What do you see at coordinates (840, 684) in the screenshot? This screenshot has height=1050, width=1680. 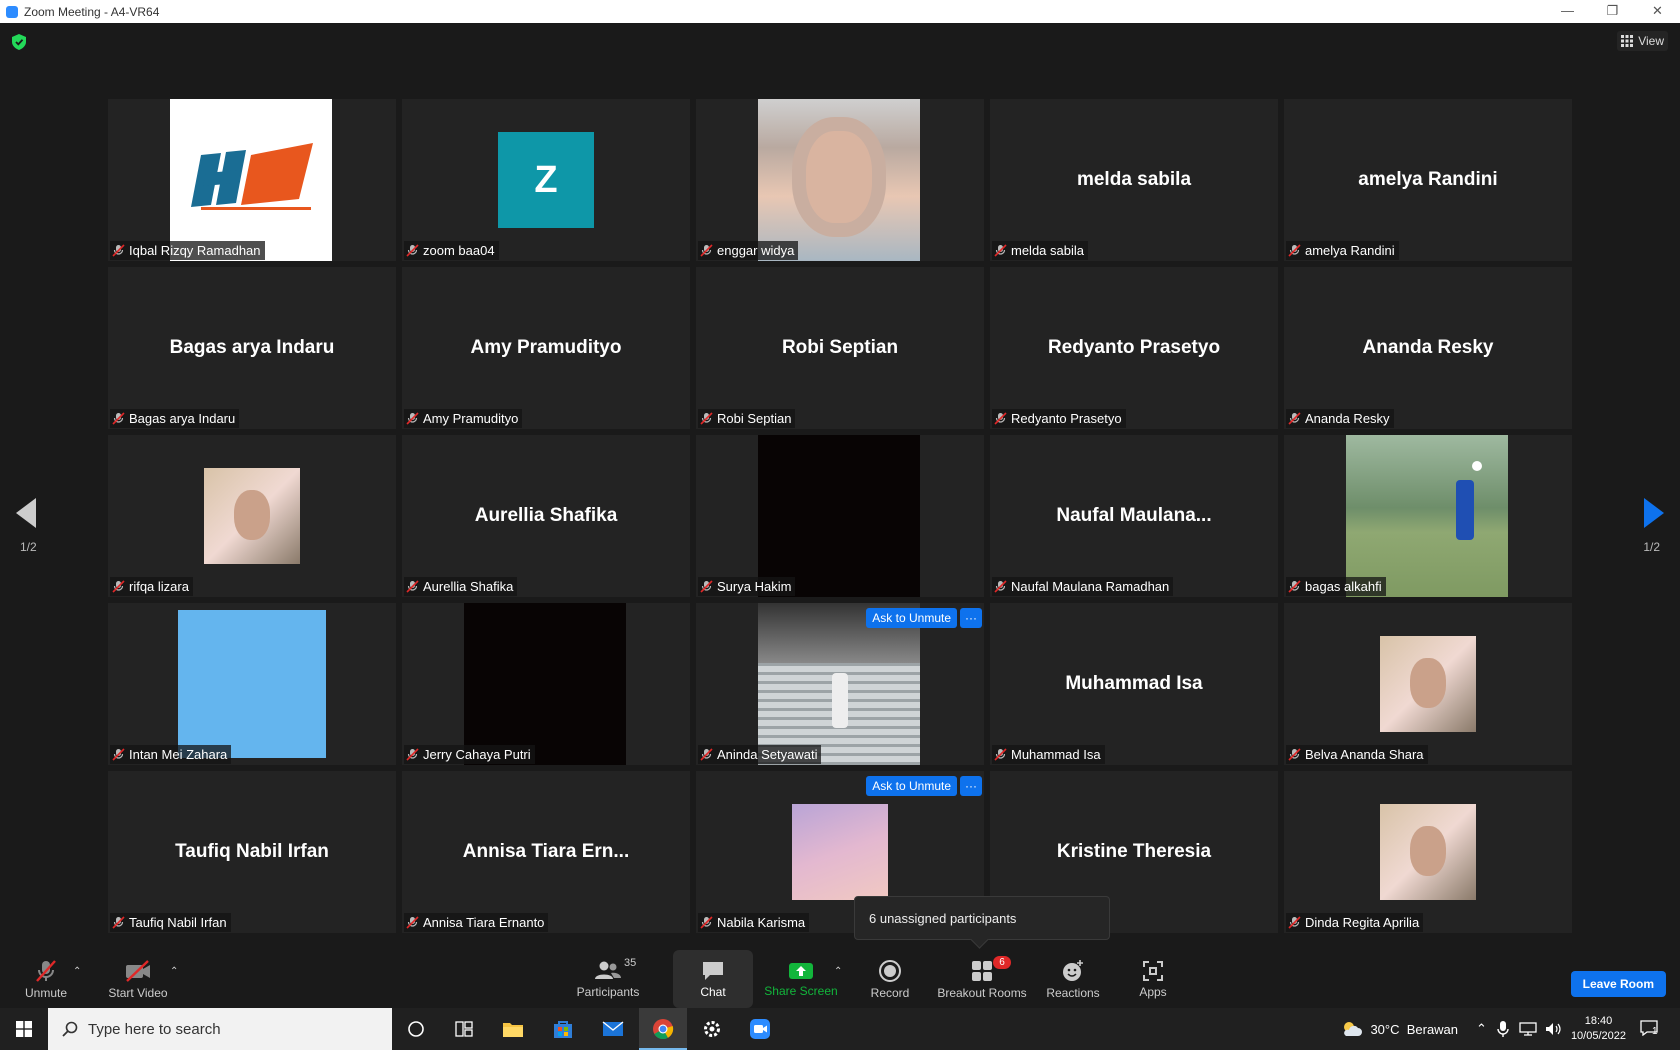 I see `participant-tile: Aninda Setyawati Ask to Unmute ···` at bounding box center [840, 684].